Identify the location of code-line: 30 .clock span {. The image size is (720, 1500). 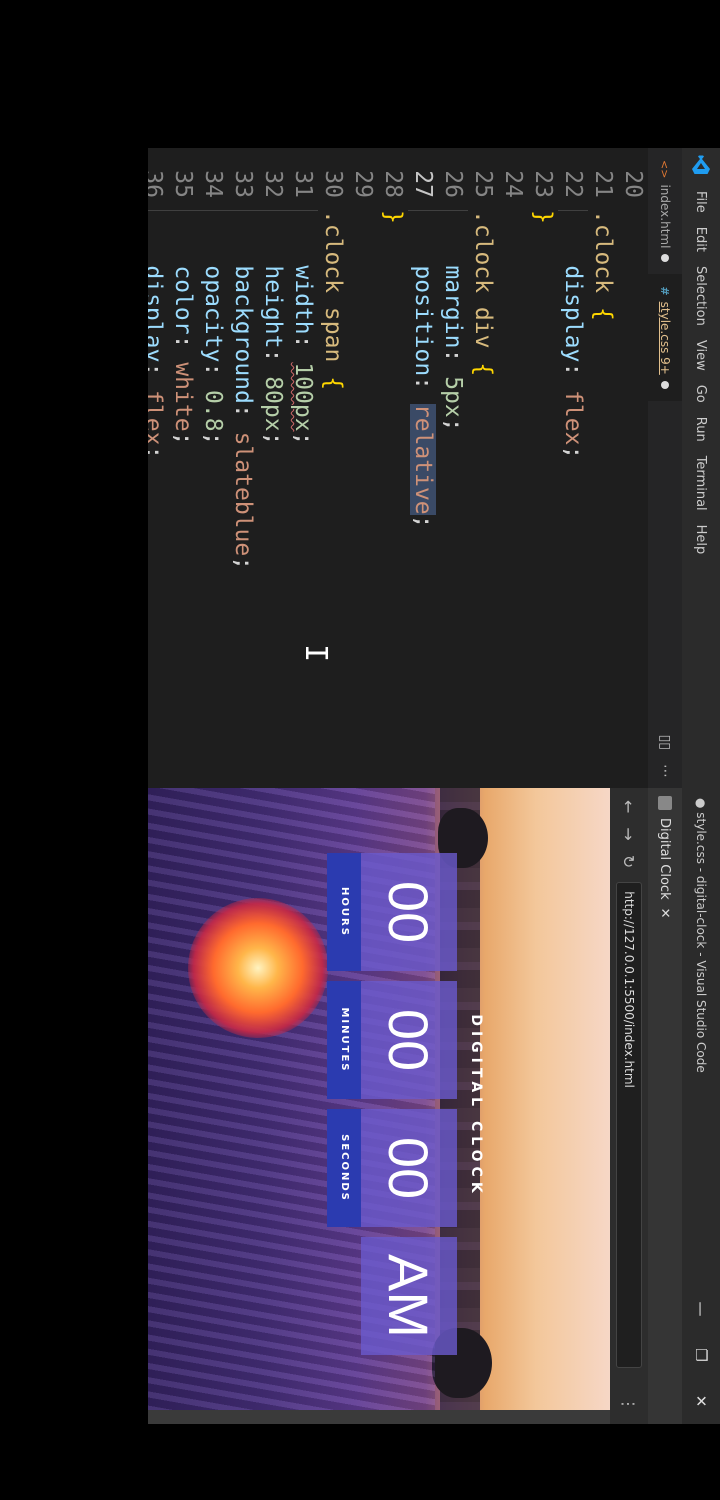
(333, 468).